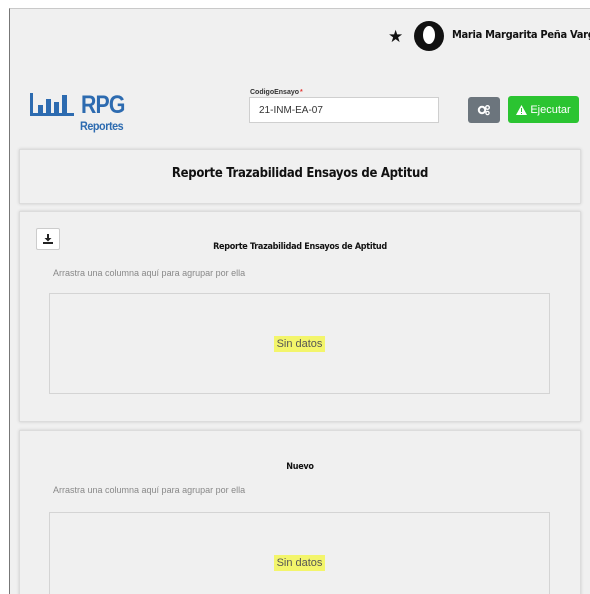 Image resolution: width=590 pixels, height=594 pixels. Describe the element at coordinates (344, 110) in the screenshot. I see `codigo-ensayo-input` at that location.